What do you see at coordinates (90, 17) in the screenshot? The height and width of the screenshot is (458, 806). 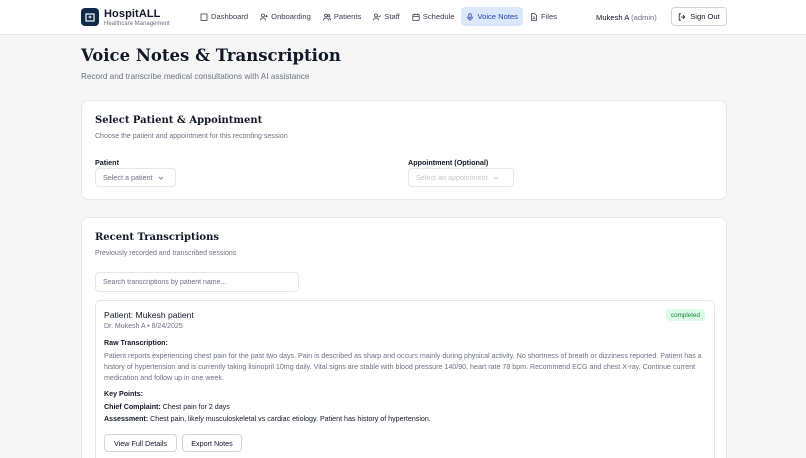 I see `hospital-logo-icon` at bounding box center [90, 17].